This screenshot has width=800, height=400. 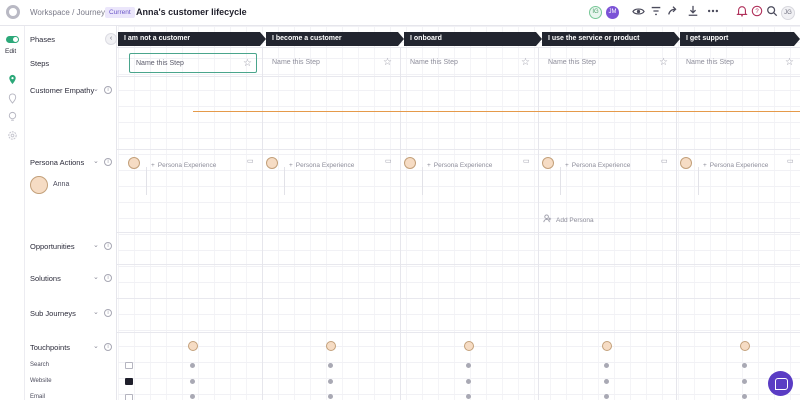 What do you see at coordinates (11, 51) in the screenshot?
I see `edit-label: Edit` at bounding box center [11, 51].